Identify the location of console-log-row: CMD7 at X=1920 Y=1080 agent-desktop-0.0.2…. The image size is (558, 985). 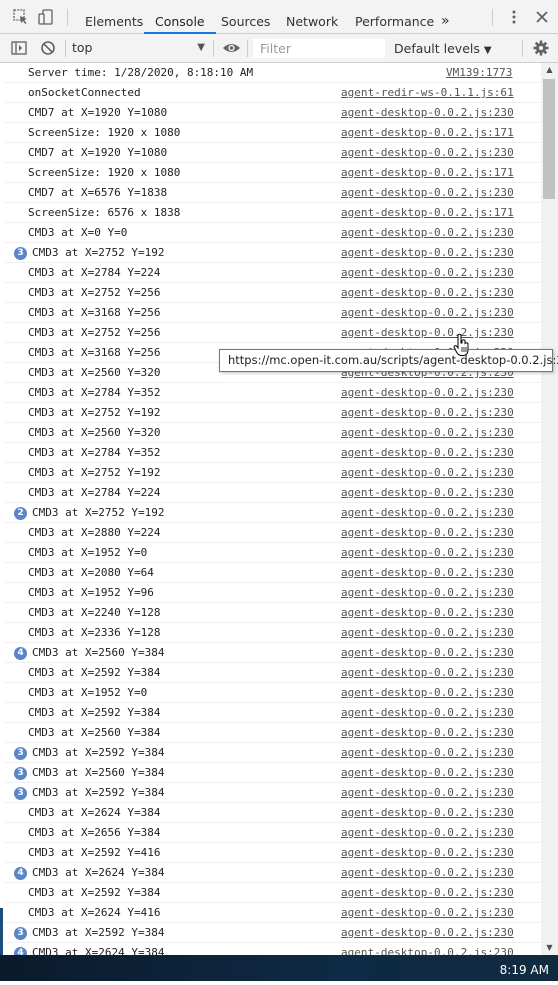
(272, 113).